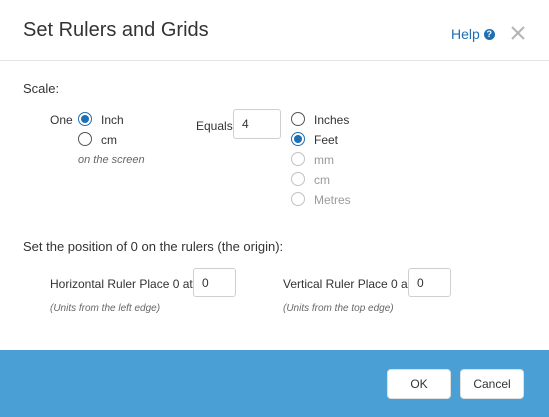 The width and height of the screenshot is (549, 417). I want to click on on-screen-hint: on the screen, so click(111, 160).